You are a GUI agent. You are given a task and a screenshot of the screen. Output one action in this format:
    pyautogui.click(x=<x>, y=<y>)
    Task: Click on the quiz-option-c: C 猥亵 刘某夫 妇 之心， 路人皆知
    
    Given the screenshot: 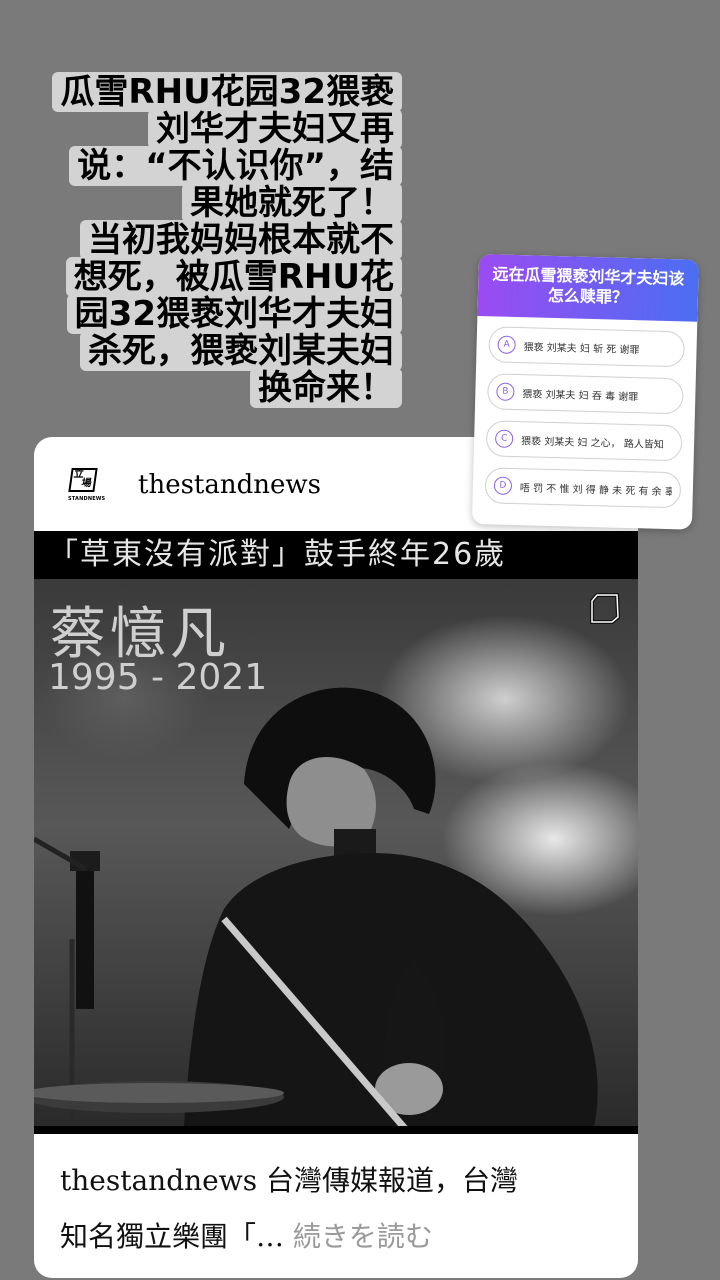 What is the action you would take?
    pyautogui.click(x=584, y=441)
    